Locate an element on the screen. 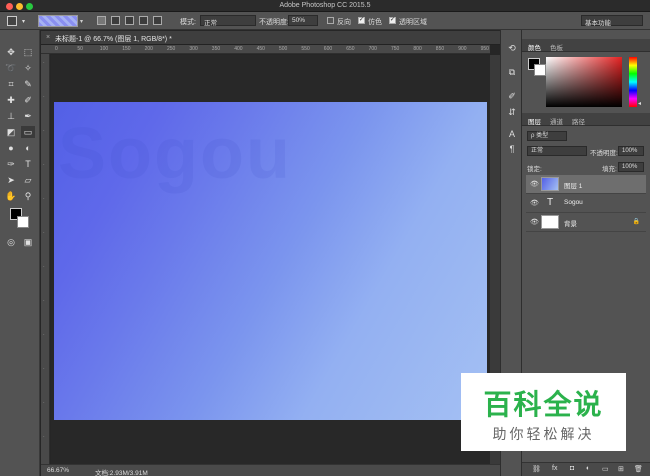 This screenshot has height=476, width=650. angle-gradient-button is located at coordinates (129, 20).